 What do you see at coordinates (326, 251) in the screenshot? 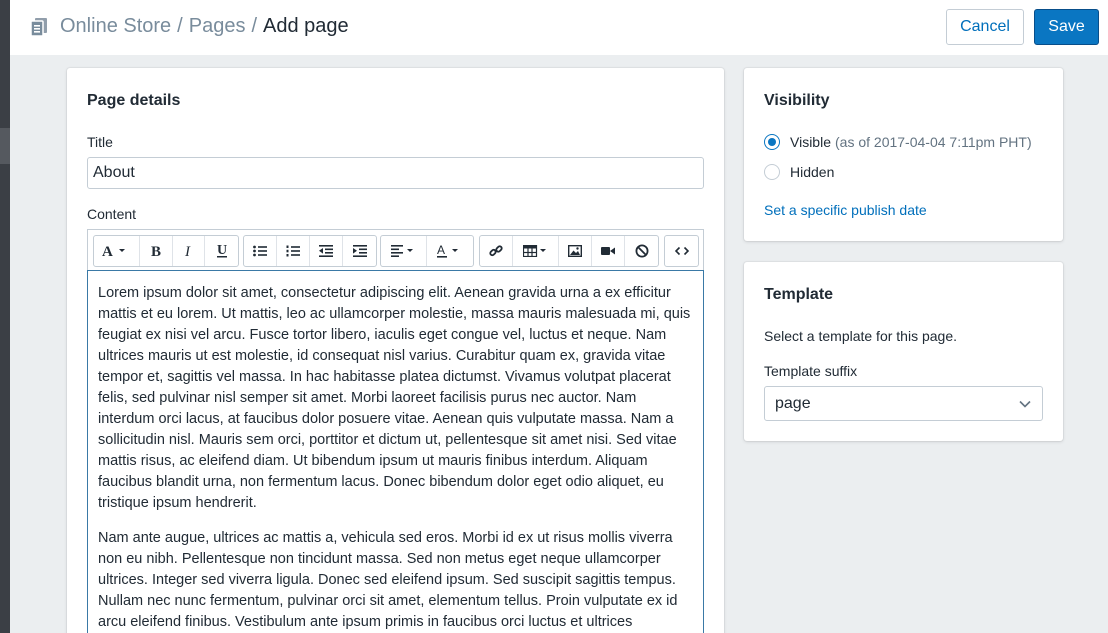
I see `outdent-icon` at bounding box center [326, 251].